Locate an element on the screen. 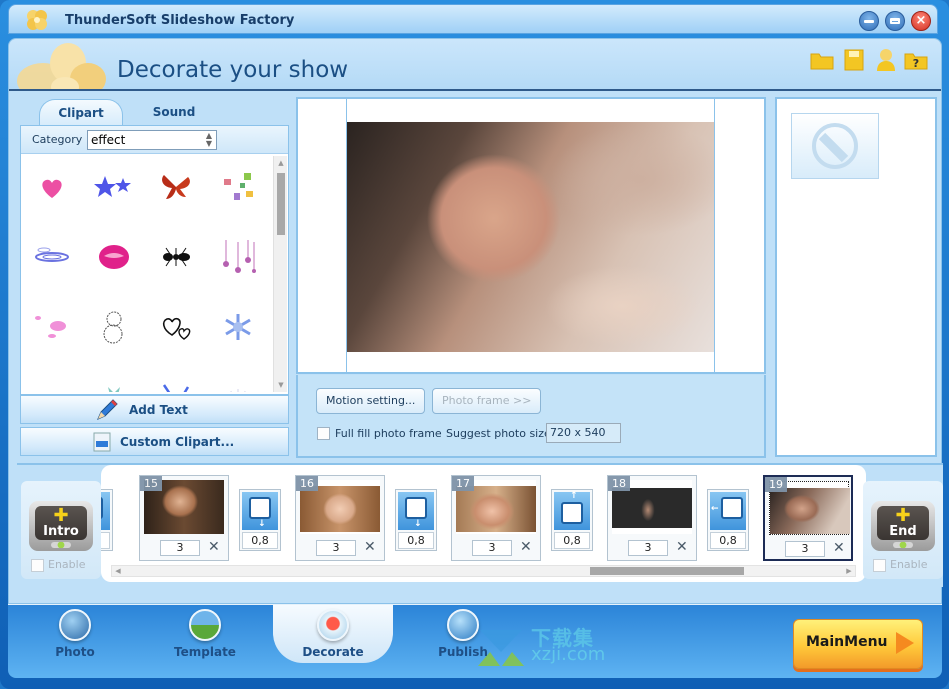 Image resolution: width=949 pixels, height=689 pixels. watermark-url: xzji.com is located at coordinates (568, 654).